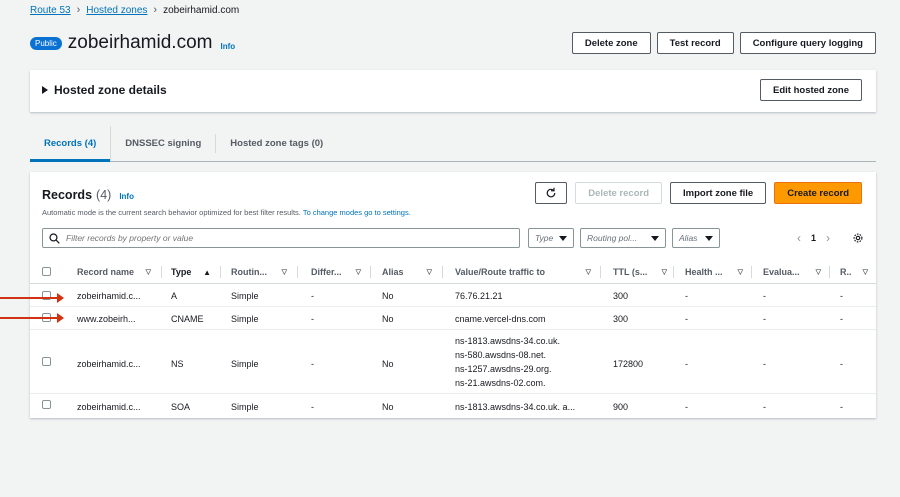 Image resolution: width=900 pixels, height=497 pixels. I want to click on page-title: zobeirhamid.com, so click(140, 42).